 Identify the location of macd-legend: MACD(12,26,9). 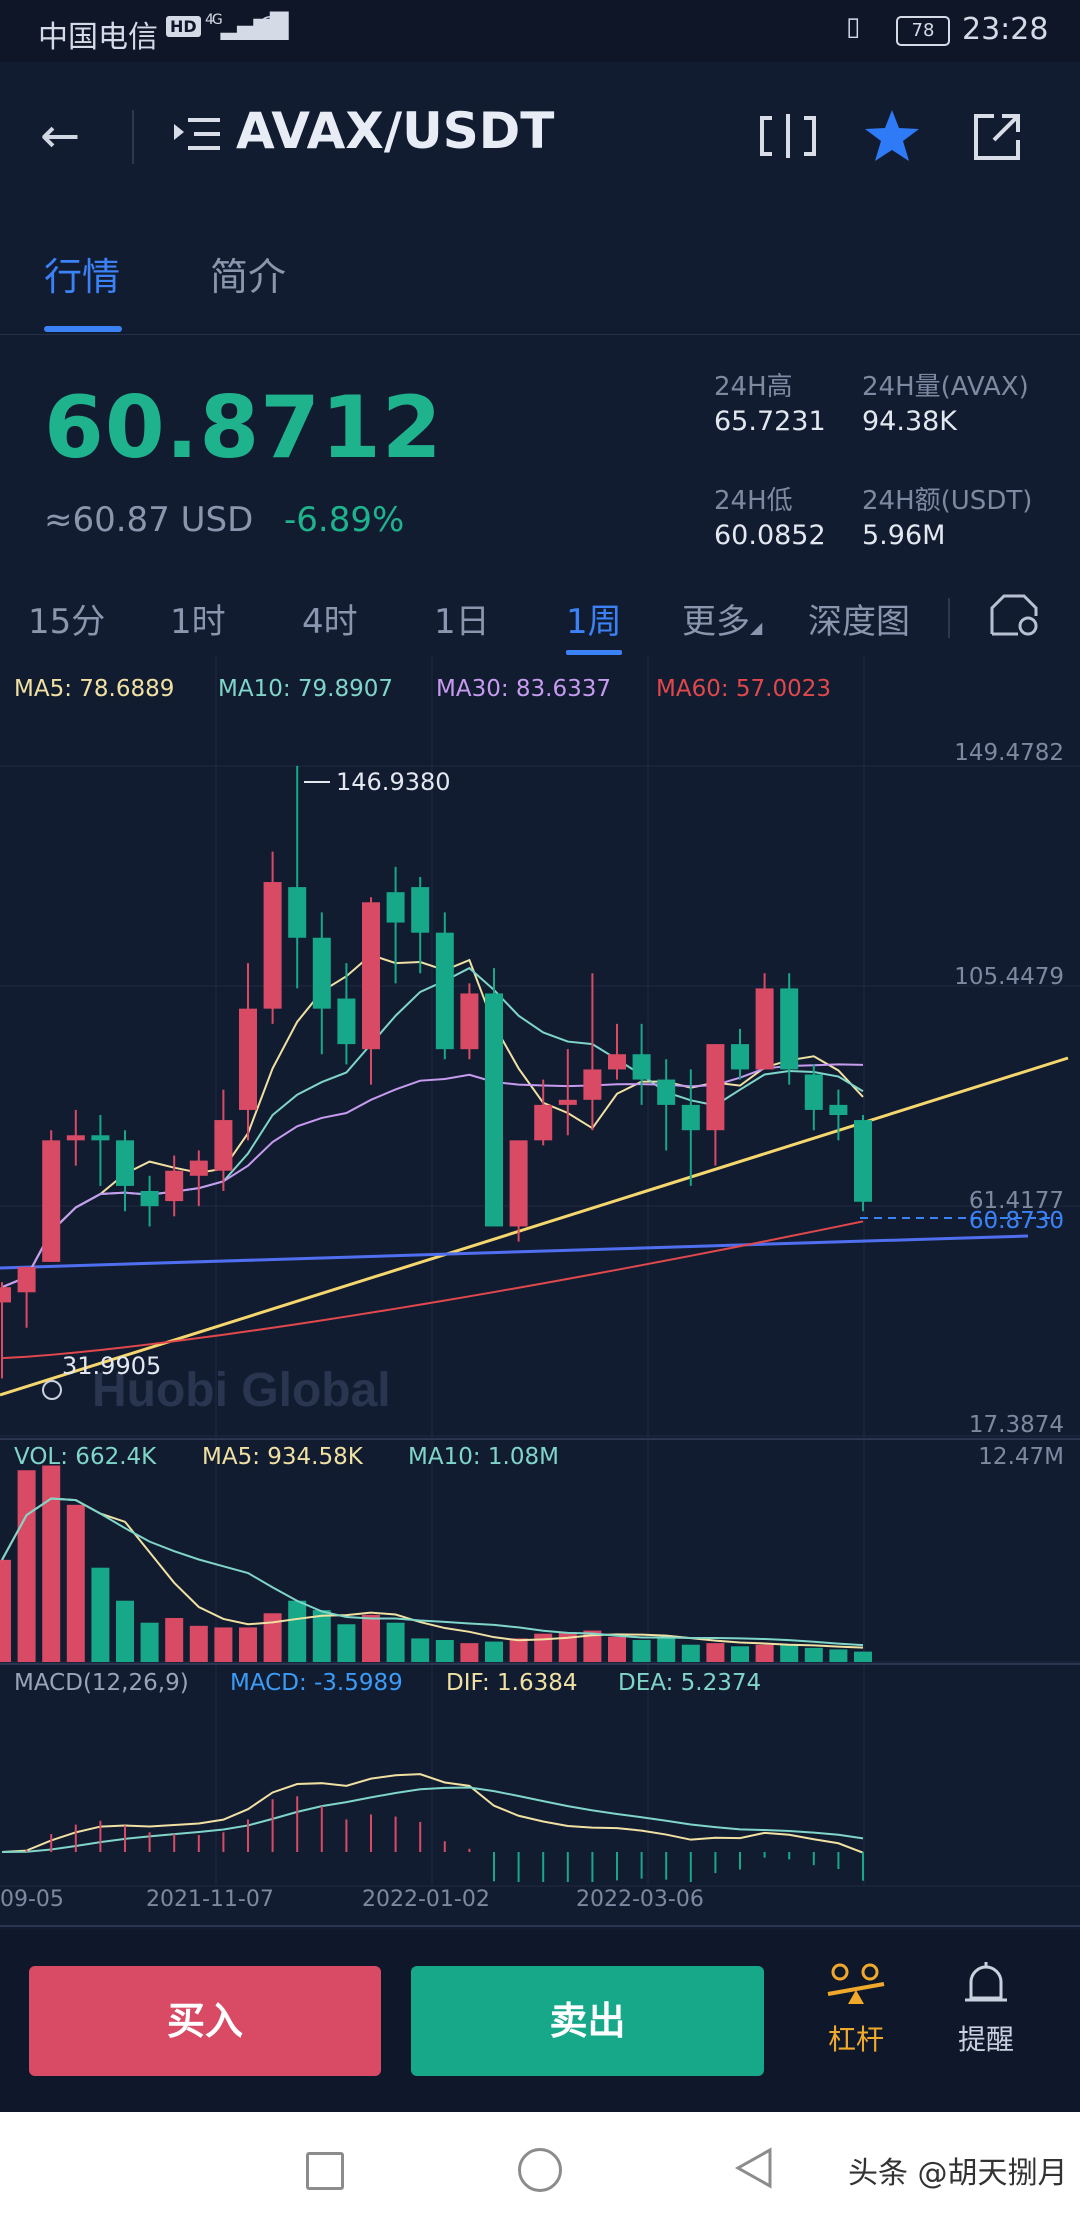
(101, 1683).